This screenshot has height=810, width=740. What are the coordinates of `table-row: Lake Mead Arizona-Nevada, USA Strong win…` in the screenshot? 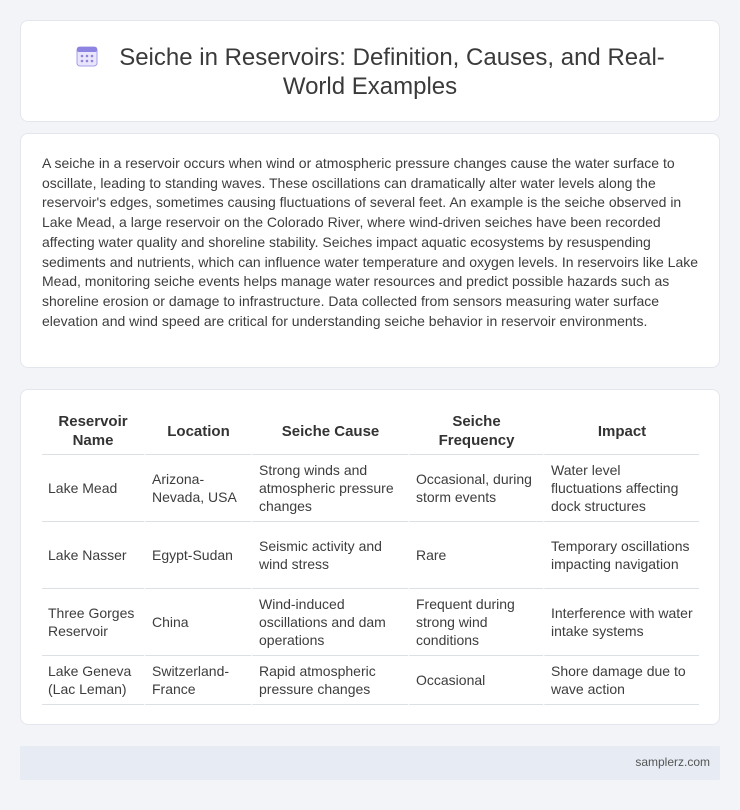 It's located at (370, 488).